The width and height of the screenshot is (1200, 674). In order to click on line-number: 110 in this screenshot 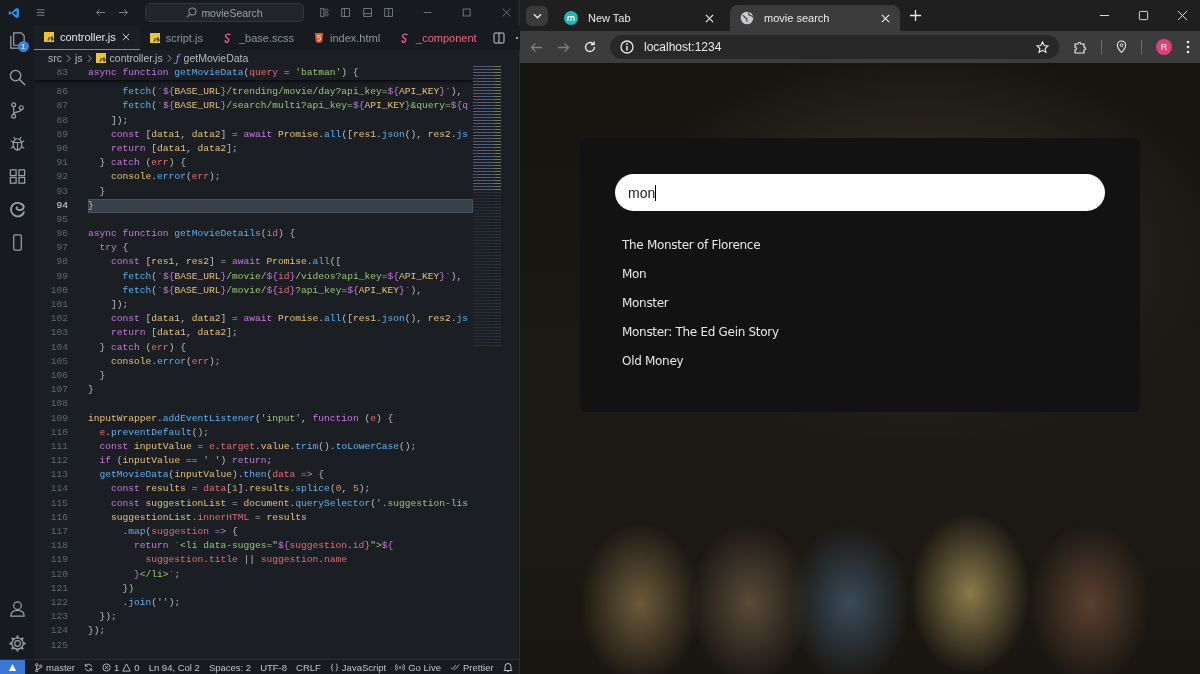, I will do `click(59, 432)`.